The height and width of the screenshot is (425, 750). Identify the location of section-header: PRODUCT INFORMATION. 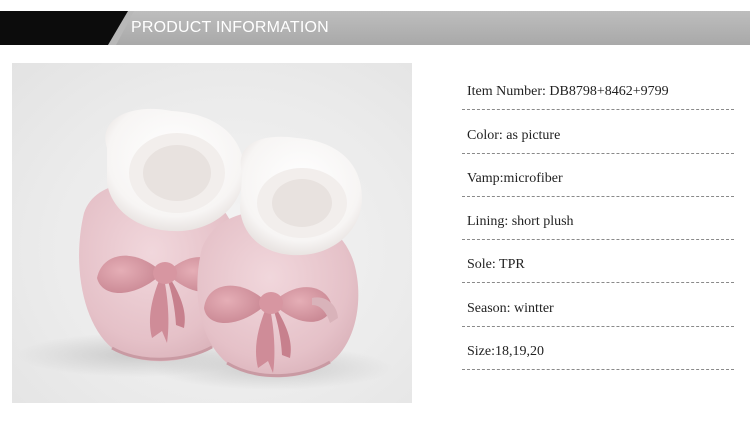
(375, 28).